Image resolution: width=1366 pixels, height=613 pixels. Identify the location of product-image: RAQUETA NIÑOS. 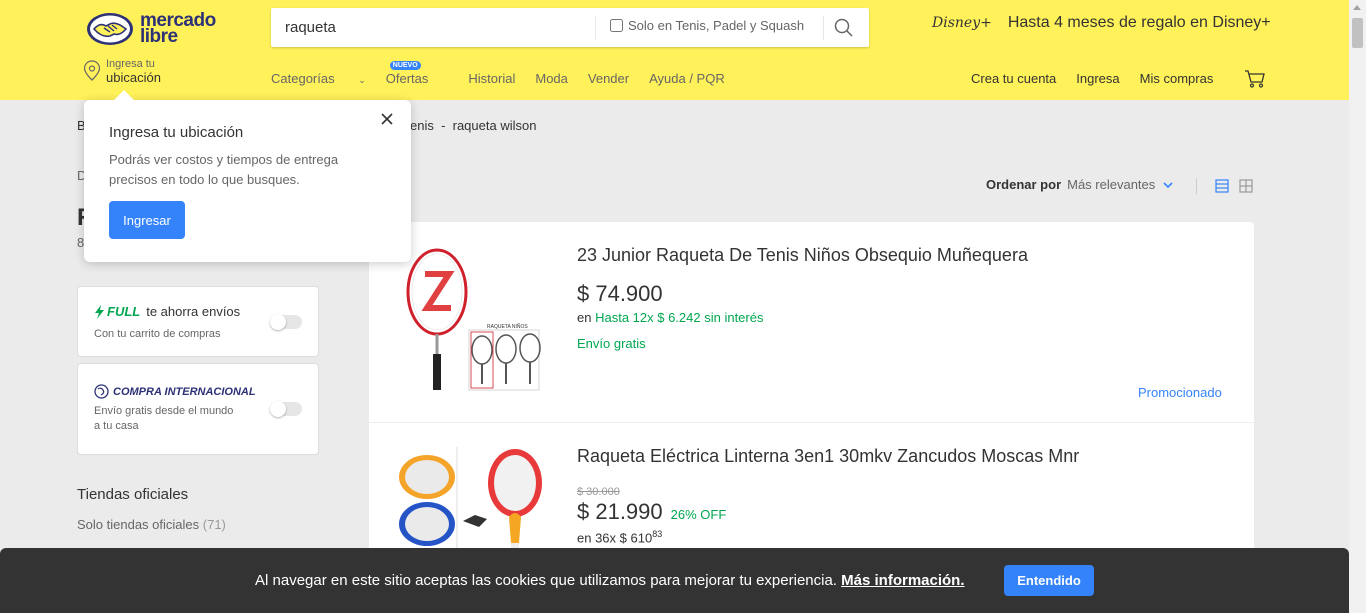
(473, 326).